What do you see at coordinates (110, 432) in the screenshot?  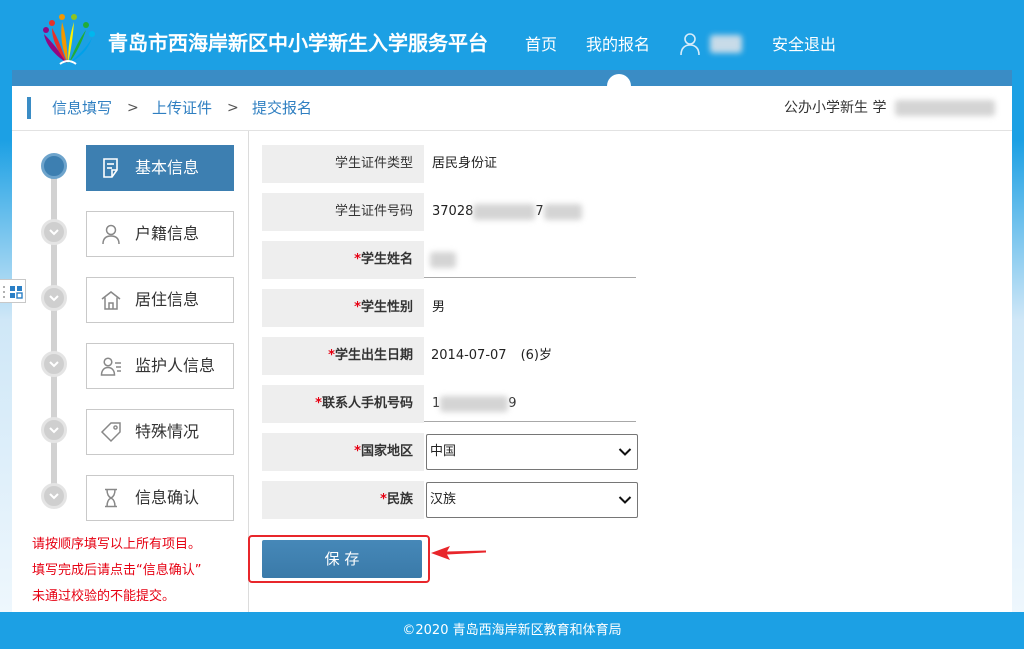 I see `tag-icon` at bounding box center [110, 432].